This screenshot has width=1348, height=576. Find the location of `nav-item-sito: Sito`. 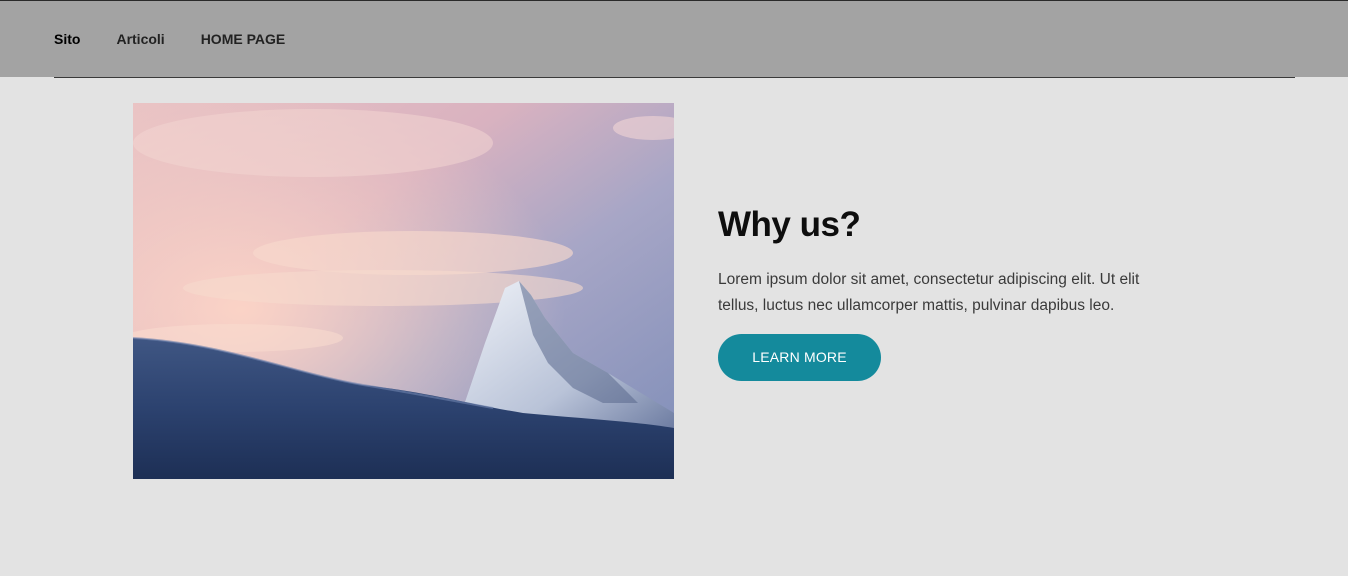

nav-item-sito: Sito is located at coordinates (67, 39).